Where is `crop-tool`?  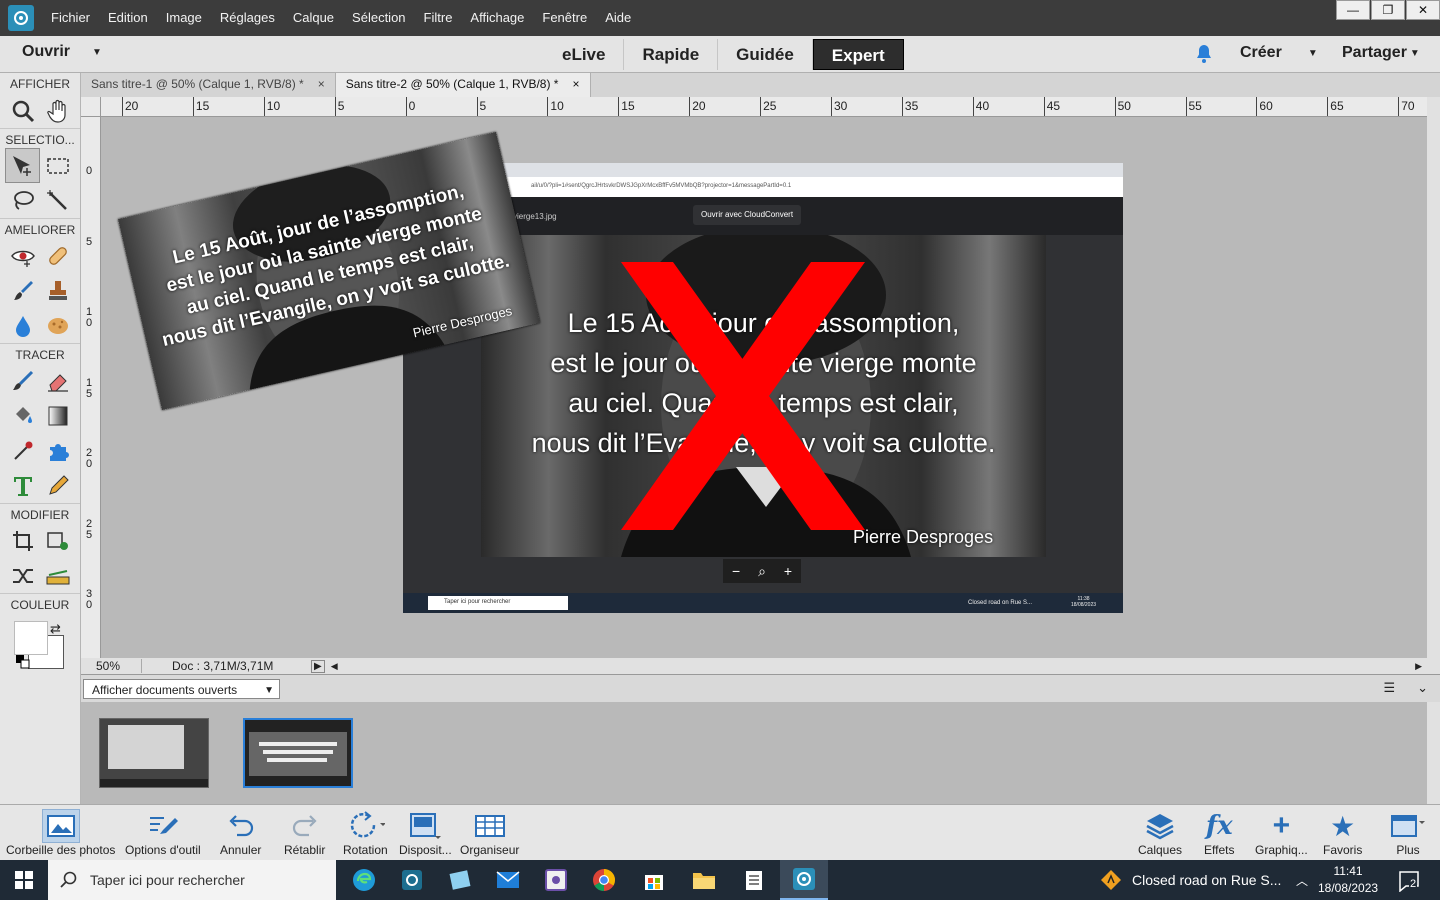 crop-tool is located at coordinates (22, 540).